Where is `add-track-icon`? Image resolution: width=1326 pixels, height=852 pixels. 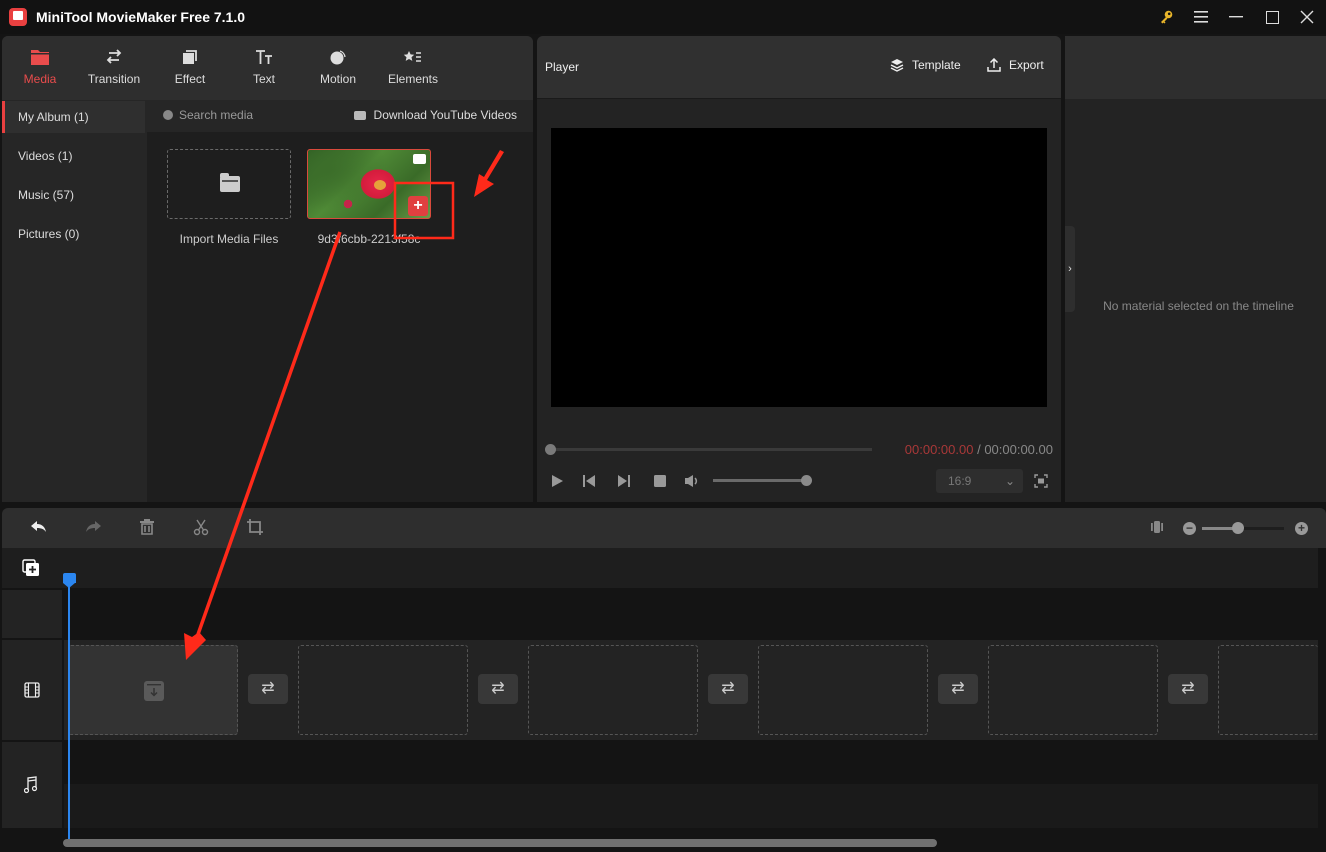 add-track-icon is located at coordinates (31, 570).